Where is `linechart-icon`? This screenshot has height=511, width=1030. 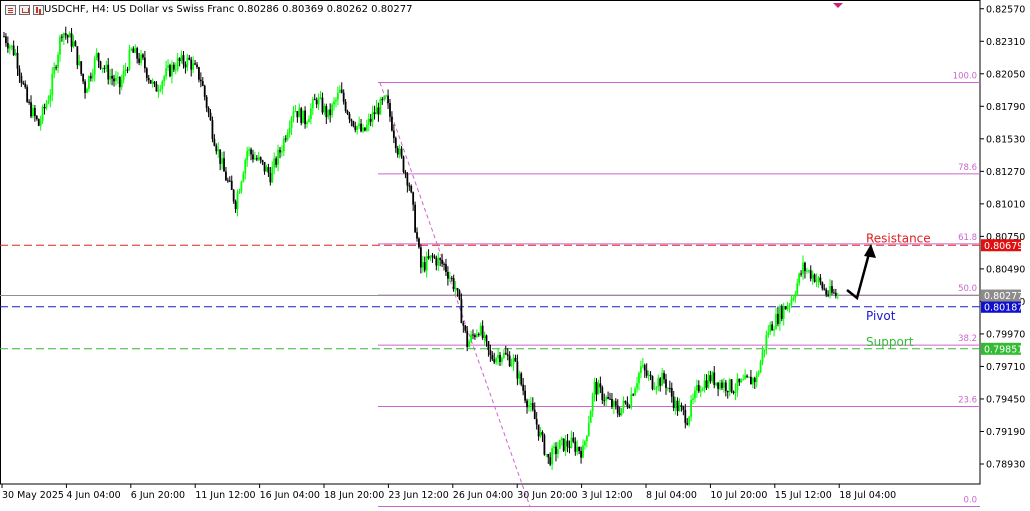 linechart-icon is located at coordinates (38, 10).